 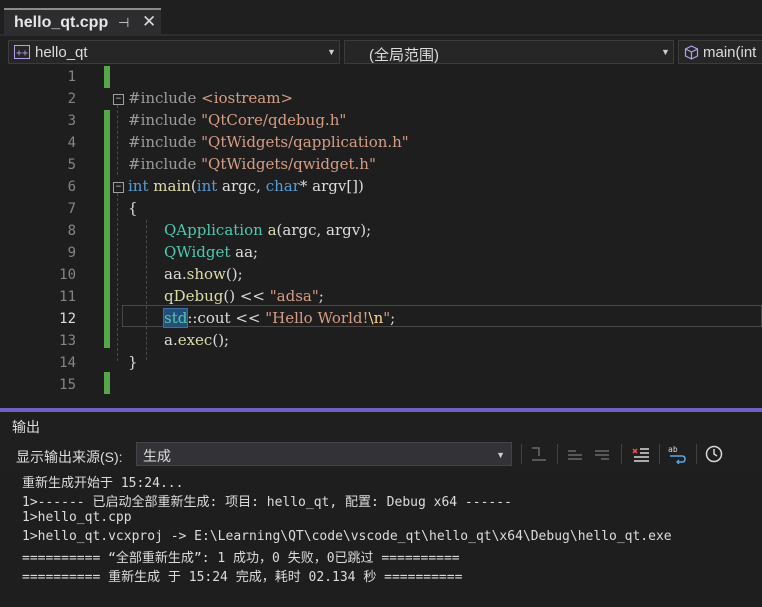 I want to click on code-token: ::cout <<, so click(x=226, y=318).